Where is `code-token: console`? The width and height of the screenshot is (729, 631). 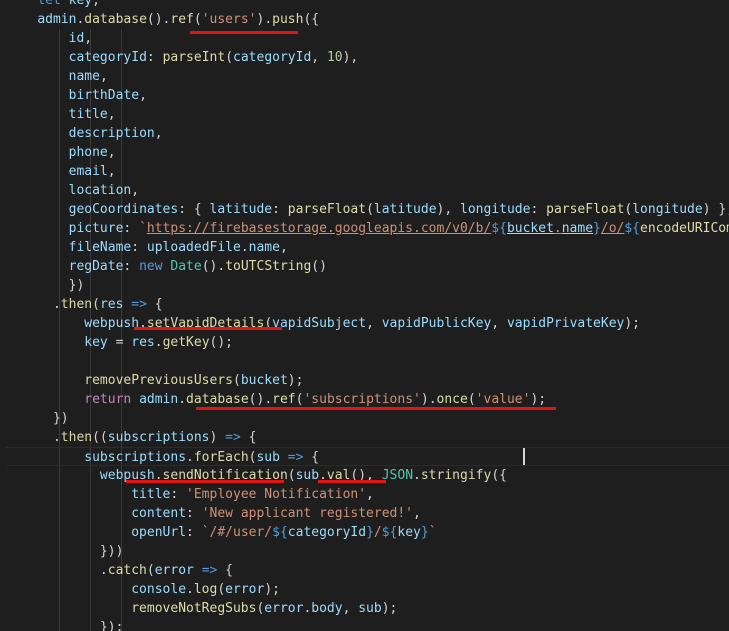 code-token: console is located at coordinates (159, 589).